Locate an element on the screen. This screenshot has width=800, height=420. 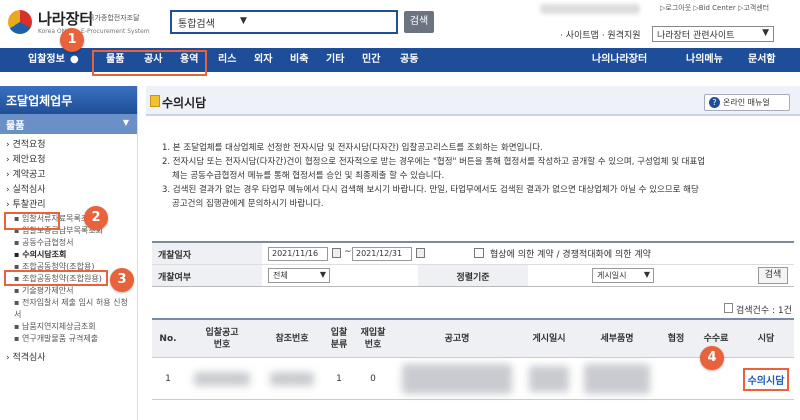
sidebar-item-qualification: › 적격심사 is located at coordinates (68, 358).